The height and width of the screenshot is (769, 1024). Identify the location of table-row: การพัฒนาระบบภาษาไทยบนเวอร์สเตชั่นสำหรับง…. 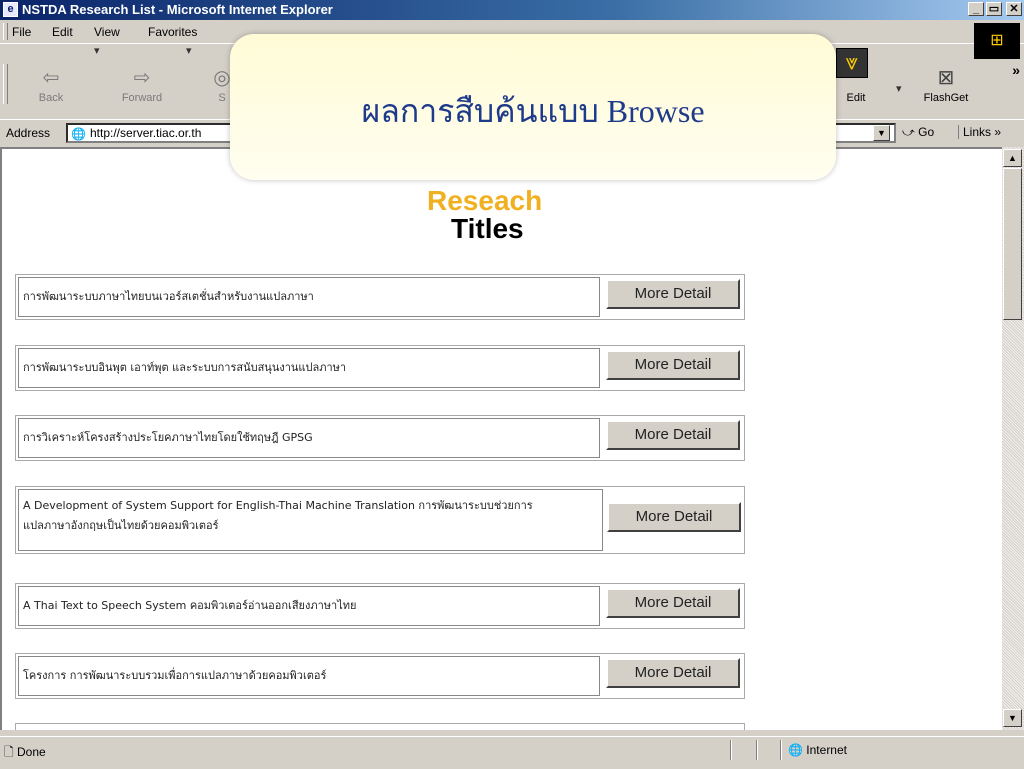
(380, 297).